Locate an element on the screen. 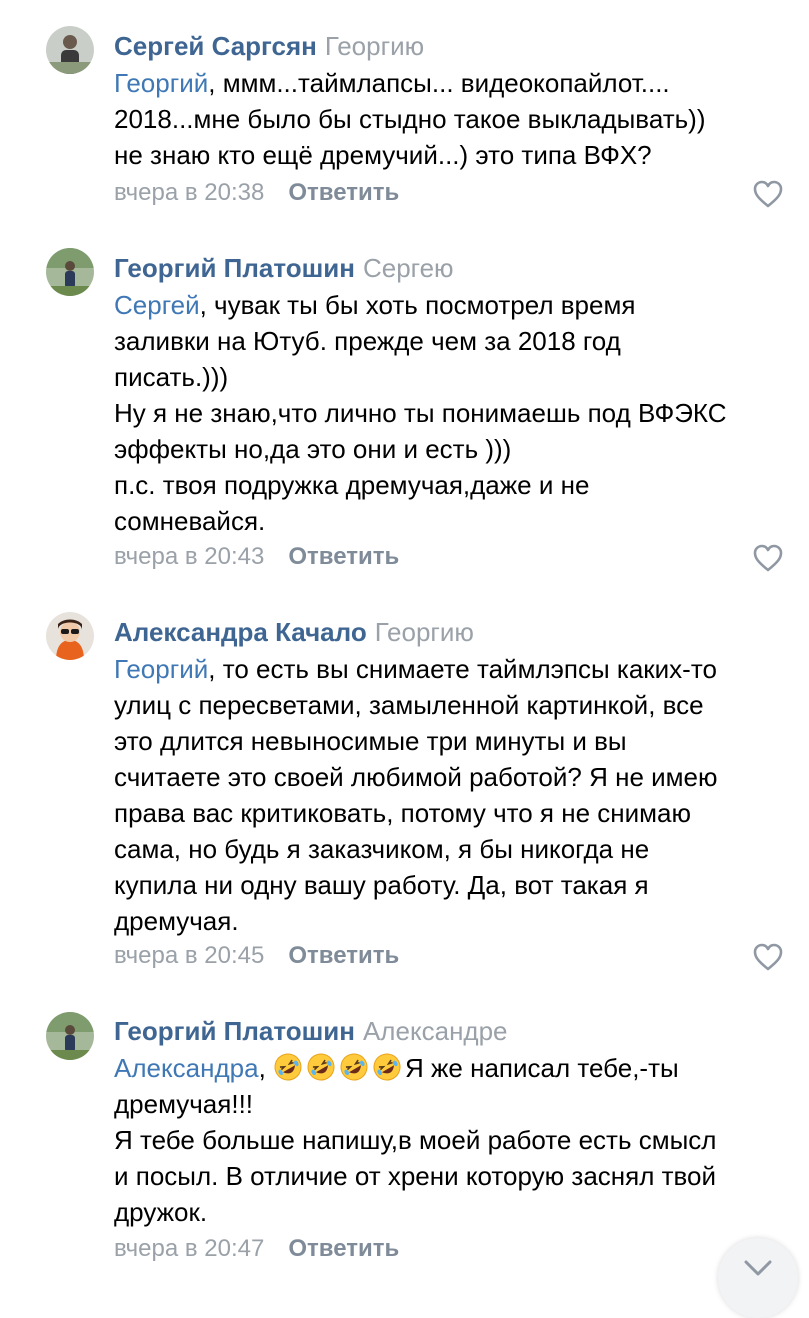 This screenshot has width=809, height=1318. comment-text-inline: Я же написал тебе,-ты is located at coordinates (542, 1068).